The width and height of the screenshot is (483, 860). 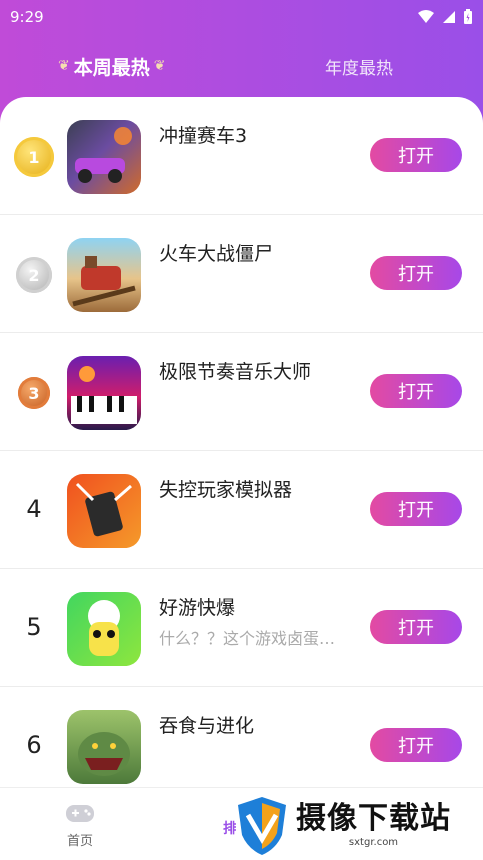 What do you see at coordinates (235, 372) in the screenshot?
I see `app-name: 极限节奏音乐大师` at bounding box center [235, 372].